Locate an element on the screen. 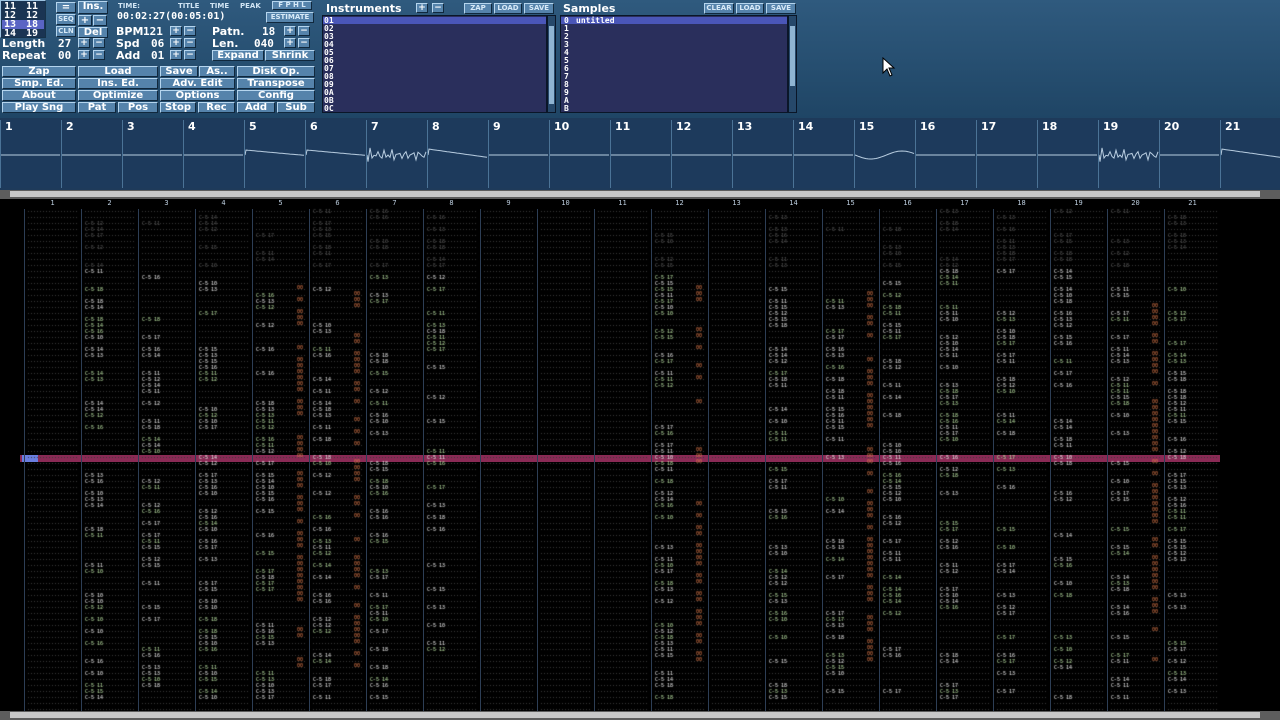 The width and height of the screenshot is (1280, 720). record-button: Rec is located at coordinates (216, 107).